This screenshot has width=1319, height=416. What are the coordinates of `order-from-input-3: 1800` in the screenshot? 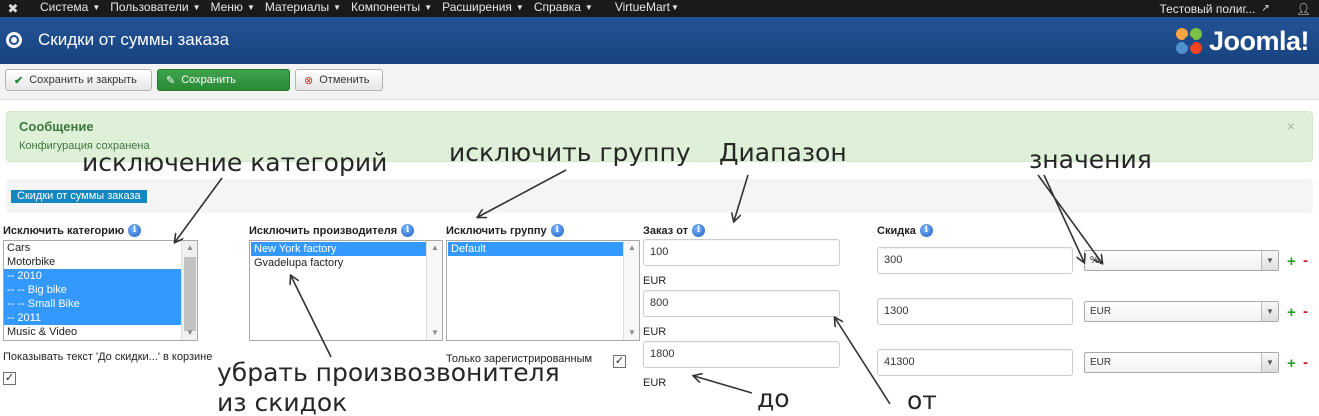 It's located at (741, 354).